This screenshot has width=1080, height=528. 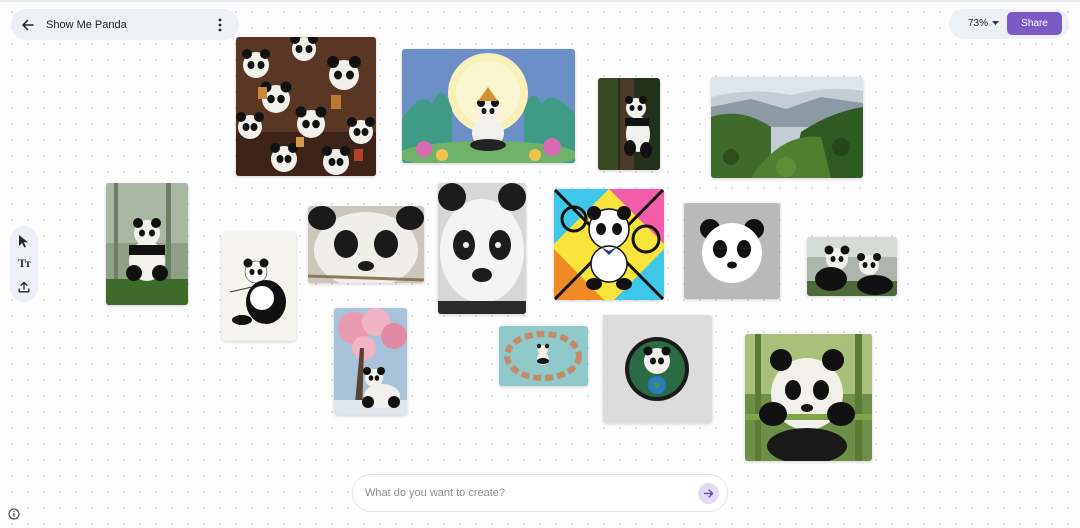 What do you see at coordinates (259, 286) in the screenshot?
I see `image-panda-ink-sketch` at bounding box center [259, 286].